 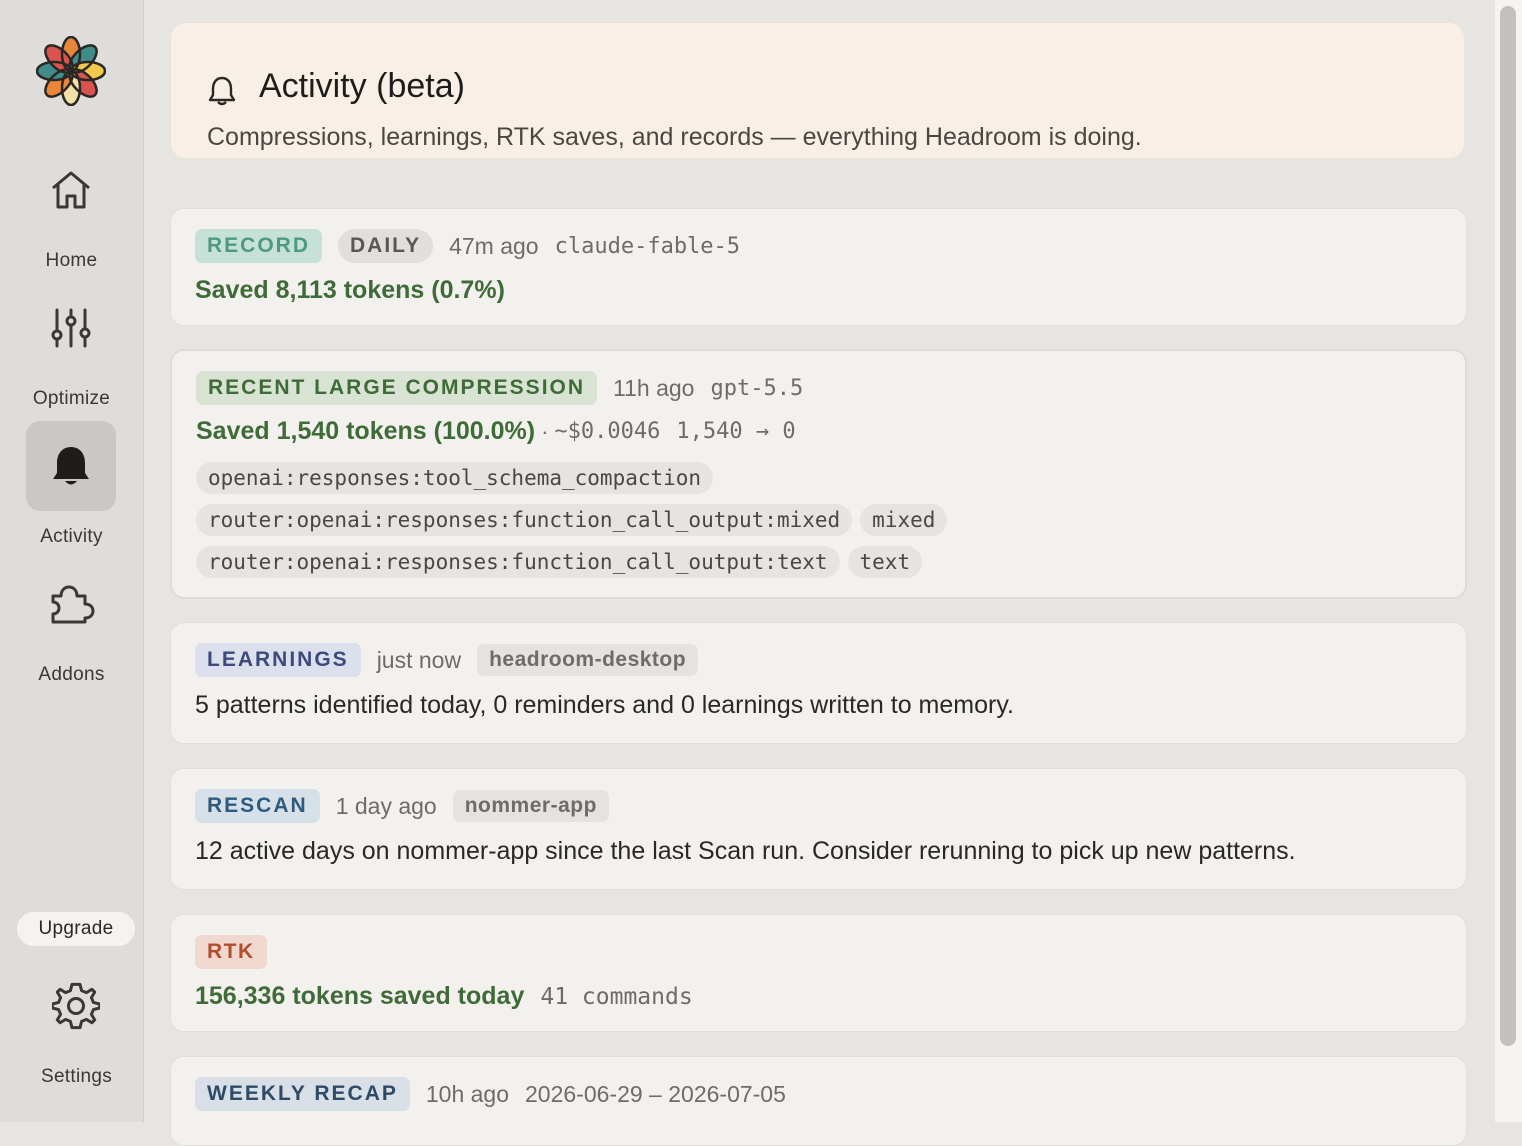 What do you see at coordinates (302, 1094) in the screenshot?
I see `weekly-recap-badge: WEEKLY RECAP` at bounding box center [302, 1094].